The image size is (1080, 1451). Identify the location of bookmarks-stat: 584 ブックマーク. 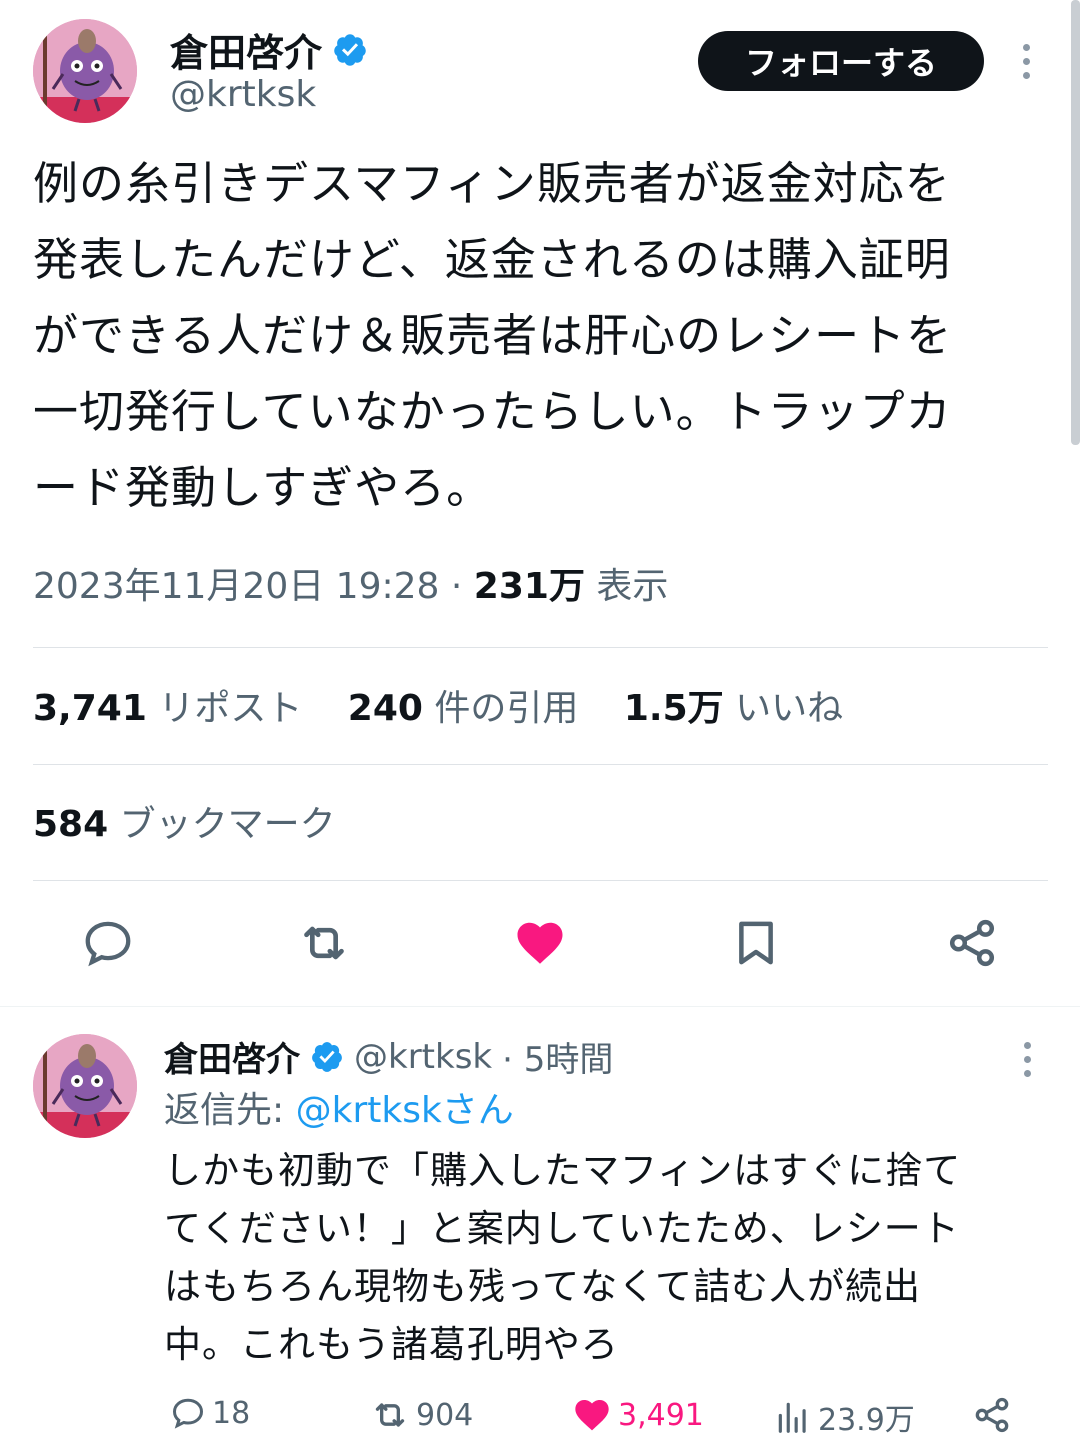
(184, 825).